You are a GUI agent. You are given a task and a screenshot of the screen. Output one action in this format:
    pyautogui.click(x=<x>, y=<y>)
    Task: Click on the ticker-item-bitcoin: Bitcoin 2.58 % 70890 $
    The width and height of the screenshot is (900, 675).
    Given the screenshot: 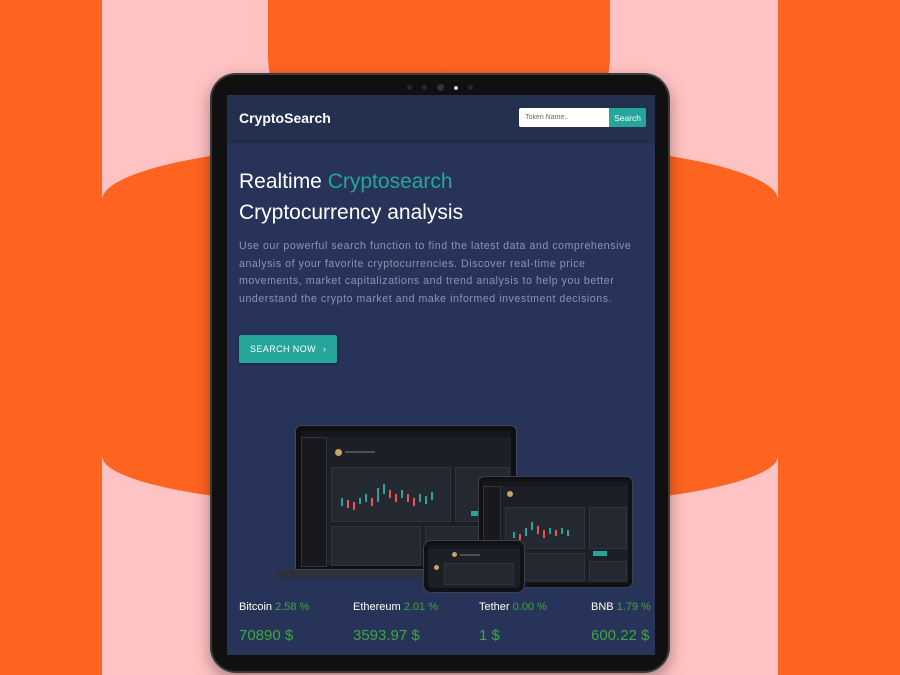 What is the action you would take?
    pyautogui.click(x=274, y=622)
    